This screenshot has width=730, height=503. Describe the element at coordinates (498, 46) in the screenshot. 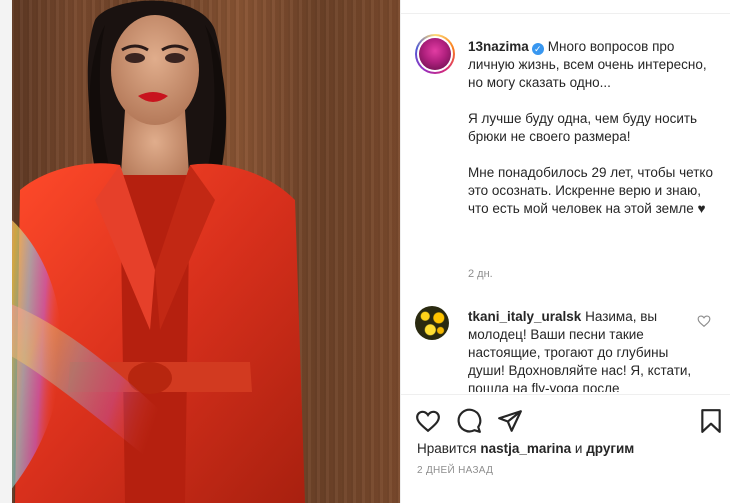

I see `author-username: 13nazima` at that location.